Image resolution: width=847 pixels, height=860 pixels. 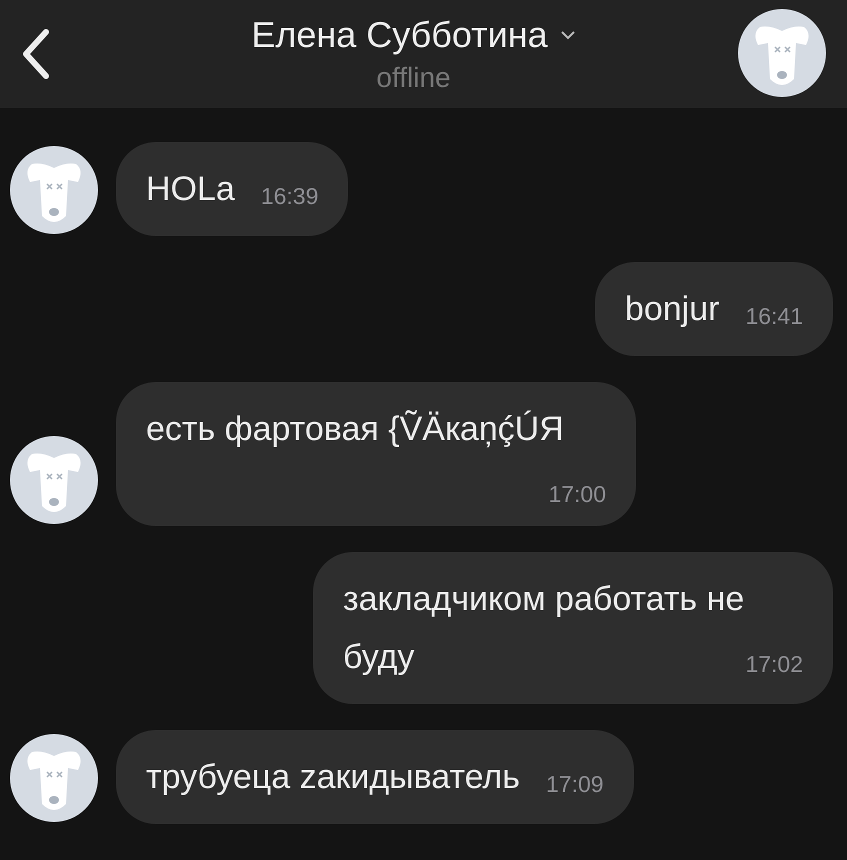 I want to click on message-text: есть фартовая {ṼÄкaņḉÚЯ, so click(x=355, y=429).